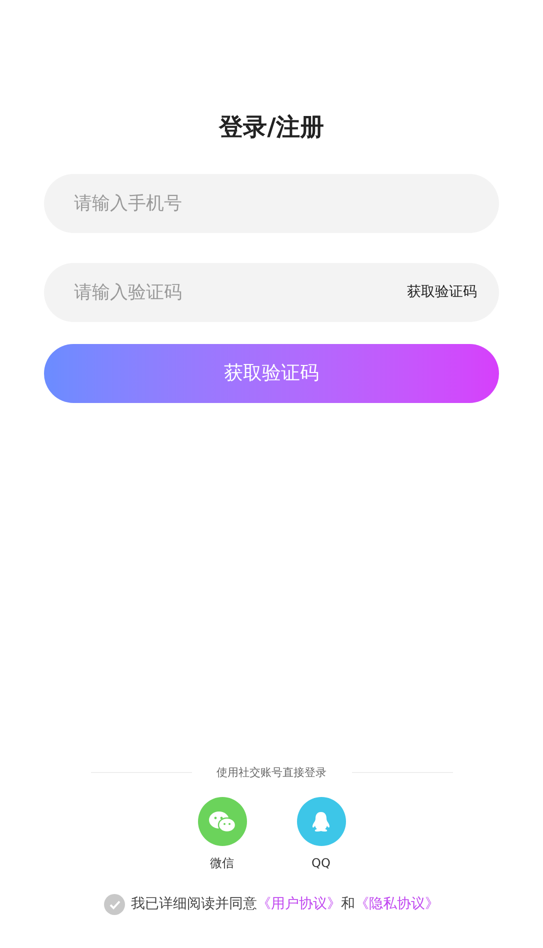 This screenshot has width=543, height=948. I want to click on agree-checkbox, so click(114, 904).